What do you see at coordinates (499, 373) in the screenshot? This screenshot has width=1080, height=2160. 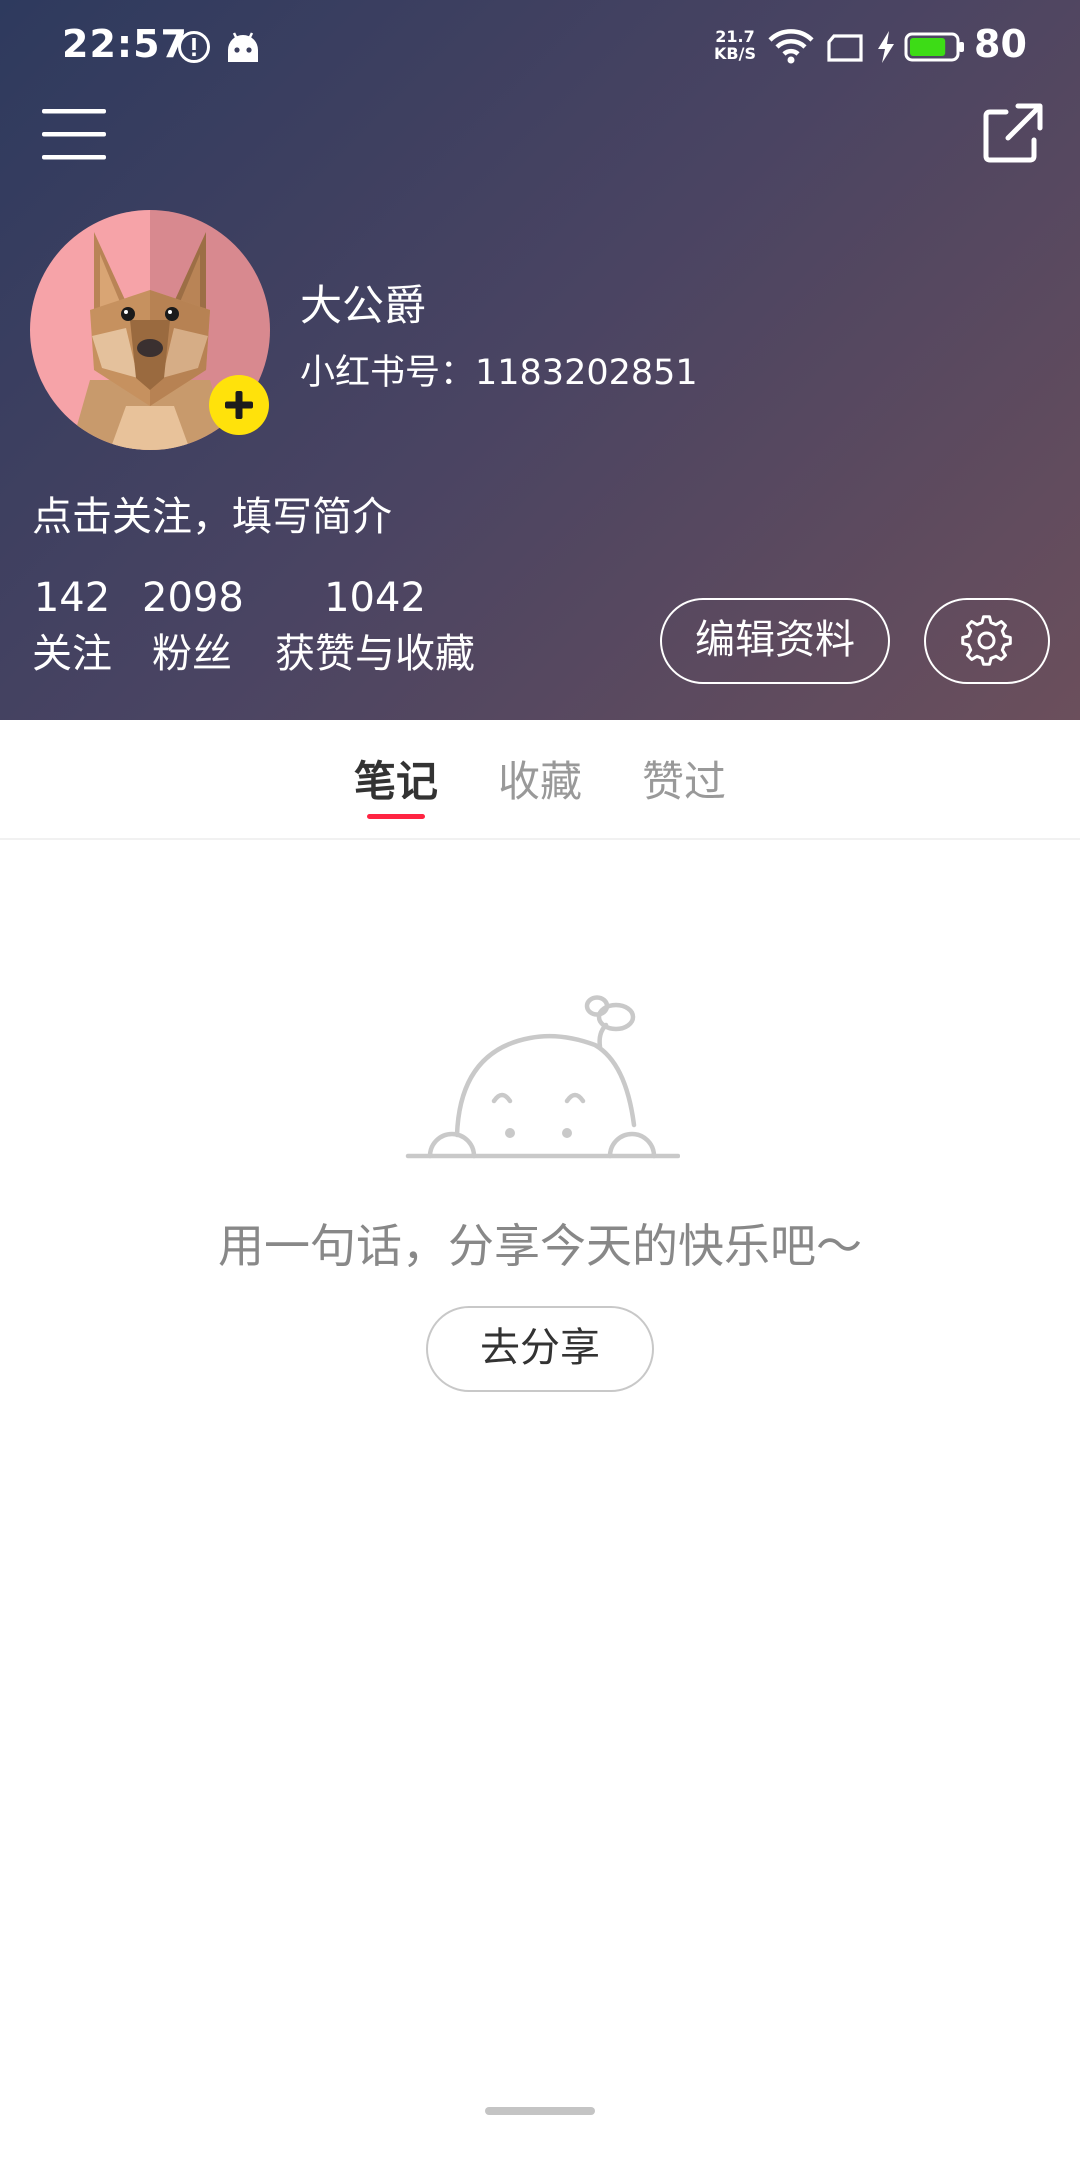 I see `user-id: 小红书号：1183202851` at bounding box center [499, 373].